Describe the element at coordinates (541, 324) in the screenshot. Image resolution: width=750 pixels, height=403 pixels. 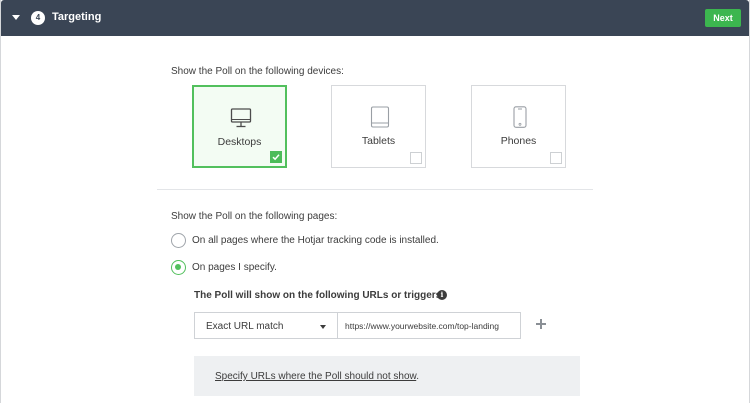
I see `add-url-button` at that location.